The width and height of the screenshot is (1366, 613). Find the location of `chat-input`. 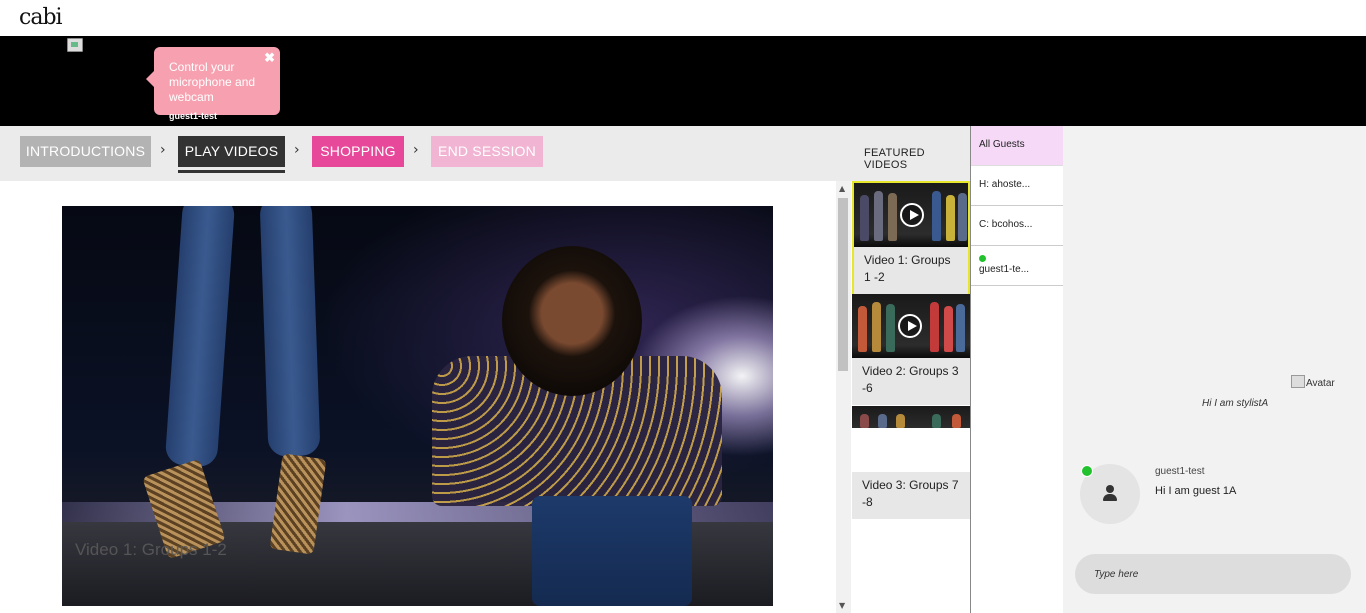

chat-input is located at coordinates (1213, 574).